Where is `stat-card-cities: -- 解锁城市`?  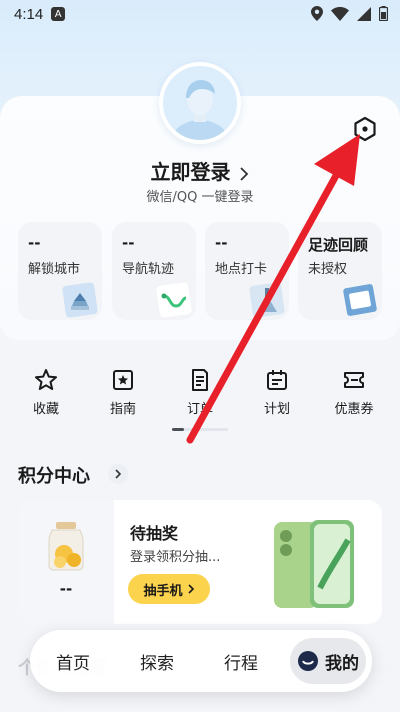 stat-card-cities: -- 解锁城市 is located at coordinates (60, 271).